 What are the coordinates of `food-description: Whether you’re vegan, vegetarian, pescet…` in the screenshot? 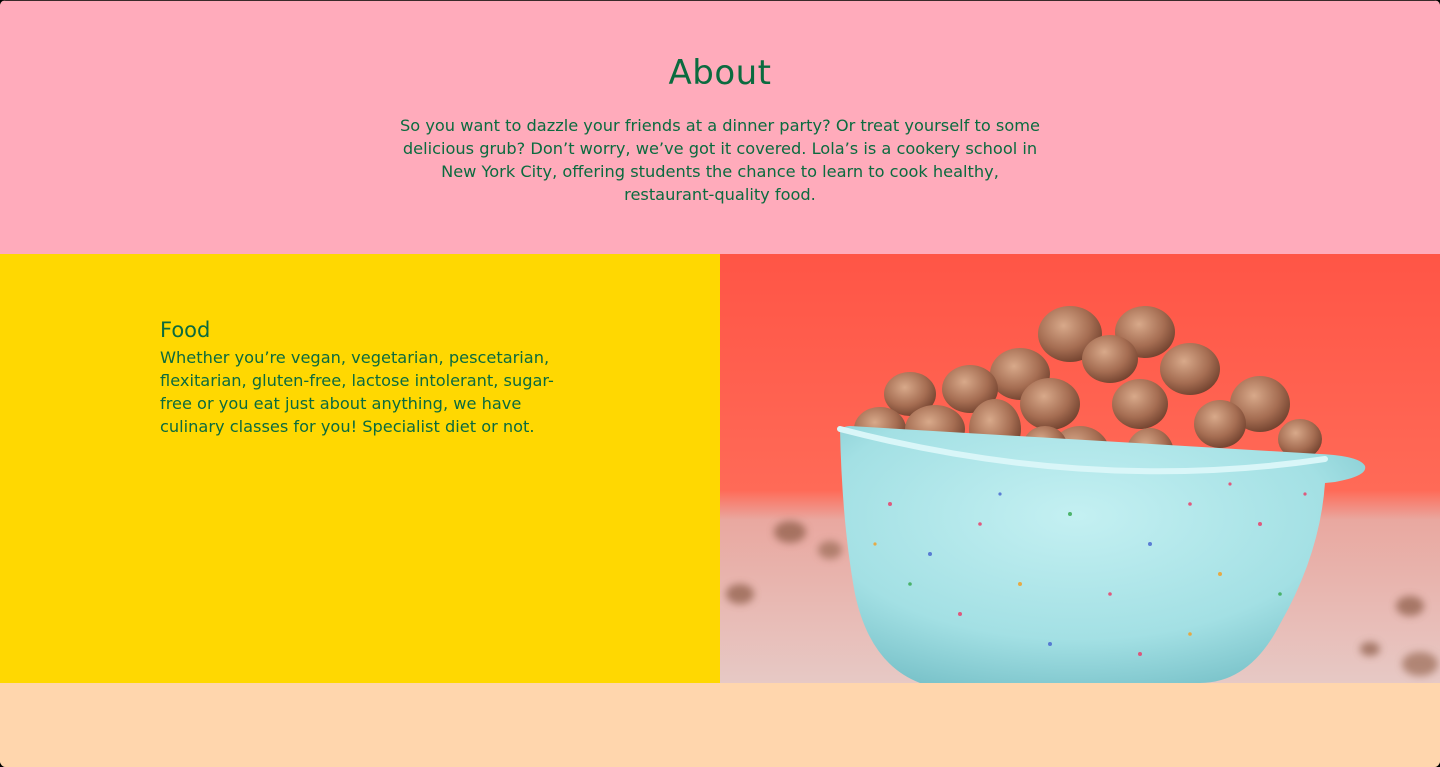 It's located at (357, 392).